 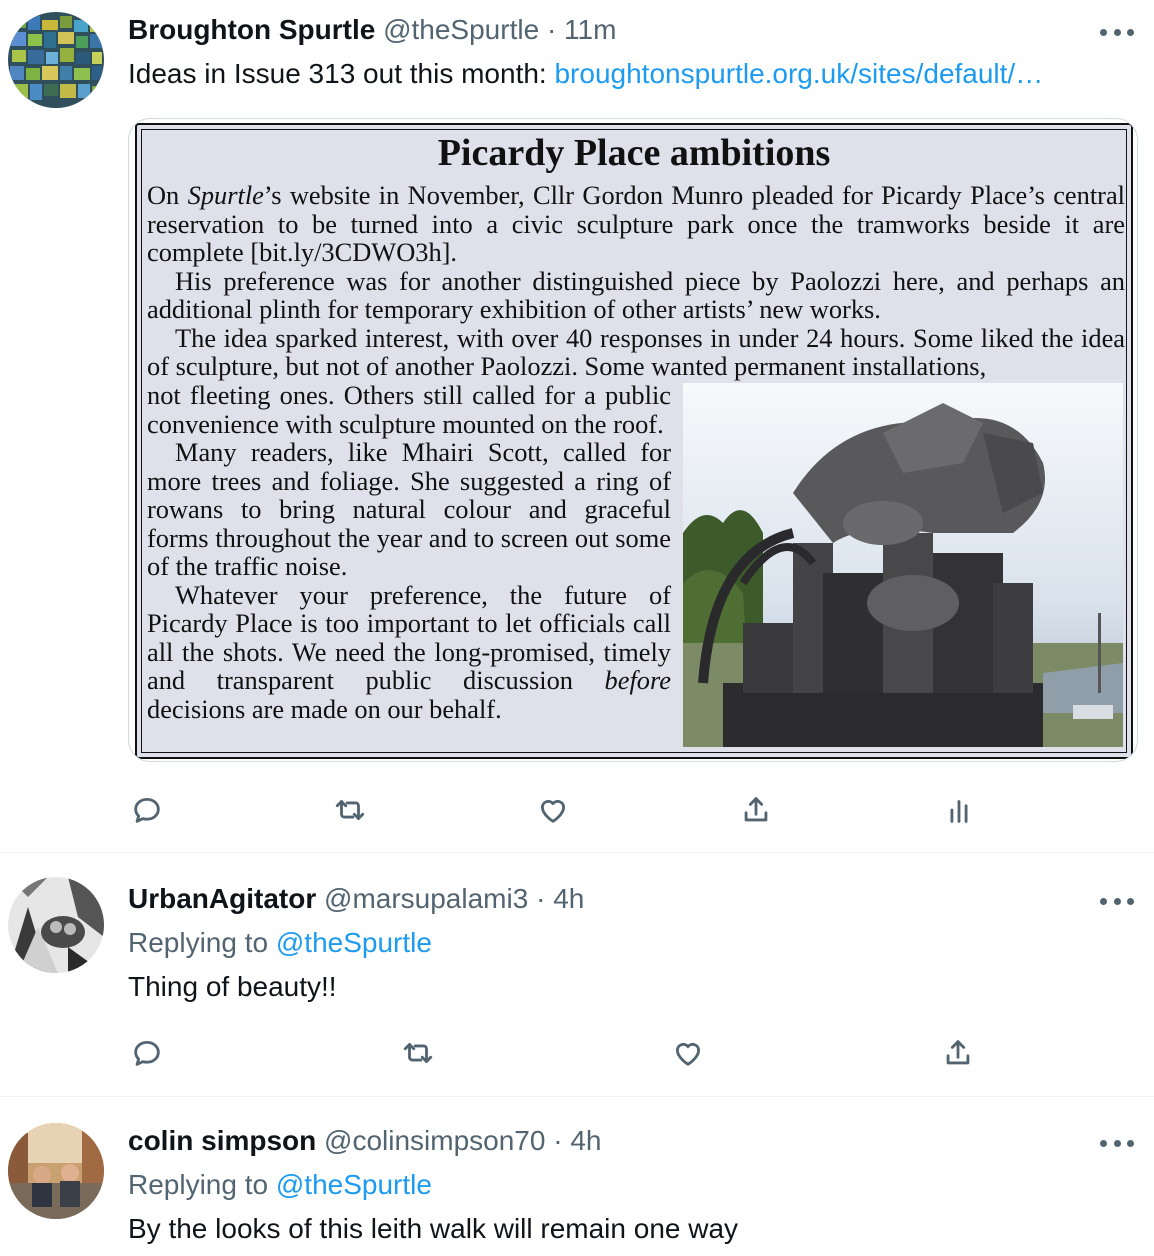 What do you see at coordinates (222, 898) in the screenshot?
I see `display-name: UrbanAgitator` at bounding box center [222, 898].